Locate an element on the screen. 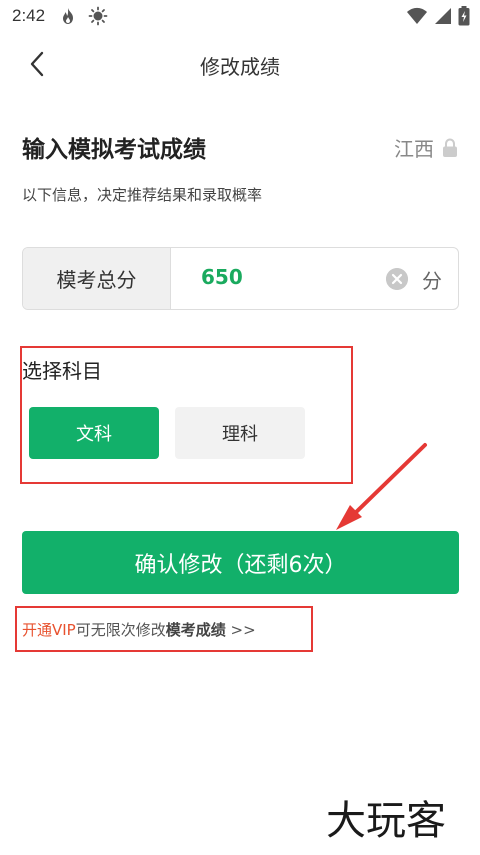 Image resolution: width=480 pixels, height=855 pixels. wifi-icon is located at coordinates (417, 15).